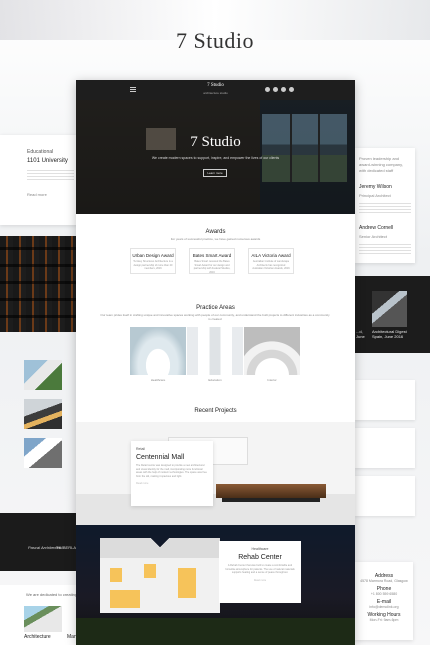  Describe the element at coordinates (389, 309) in the screenshot. I see `gallery-image` at that location.